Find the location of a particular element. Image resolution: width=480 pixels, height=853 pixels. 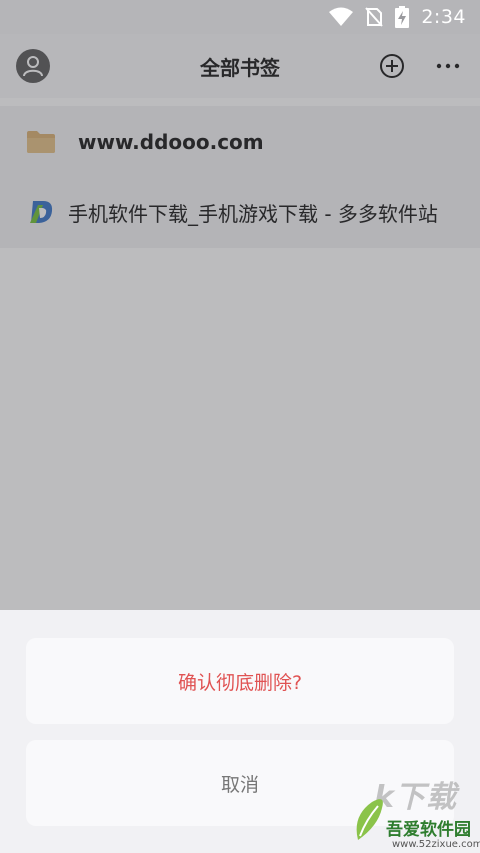

leaf-logo-icon is located at coordinates (369, 819).